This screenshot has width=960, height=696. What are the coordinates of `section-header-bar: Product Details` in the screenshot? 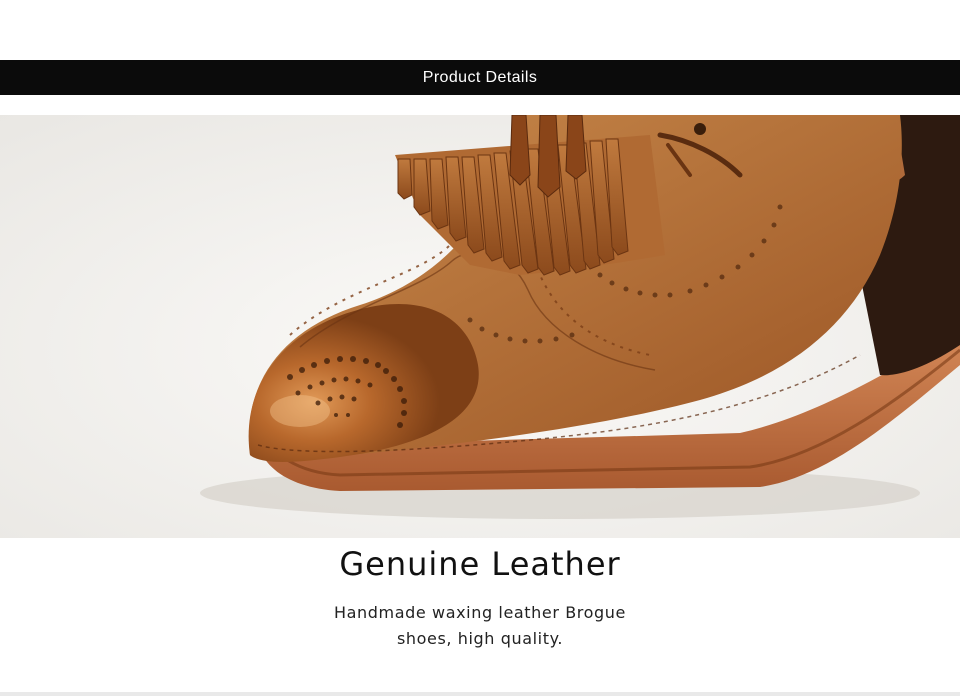 It's located at (480, 77).